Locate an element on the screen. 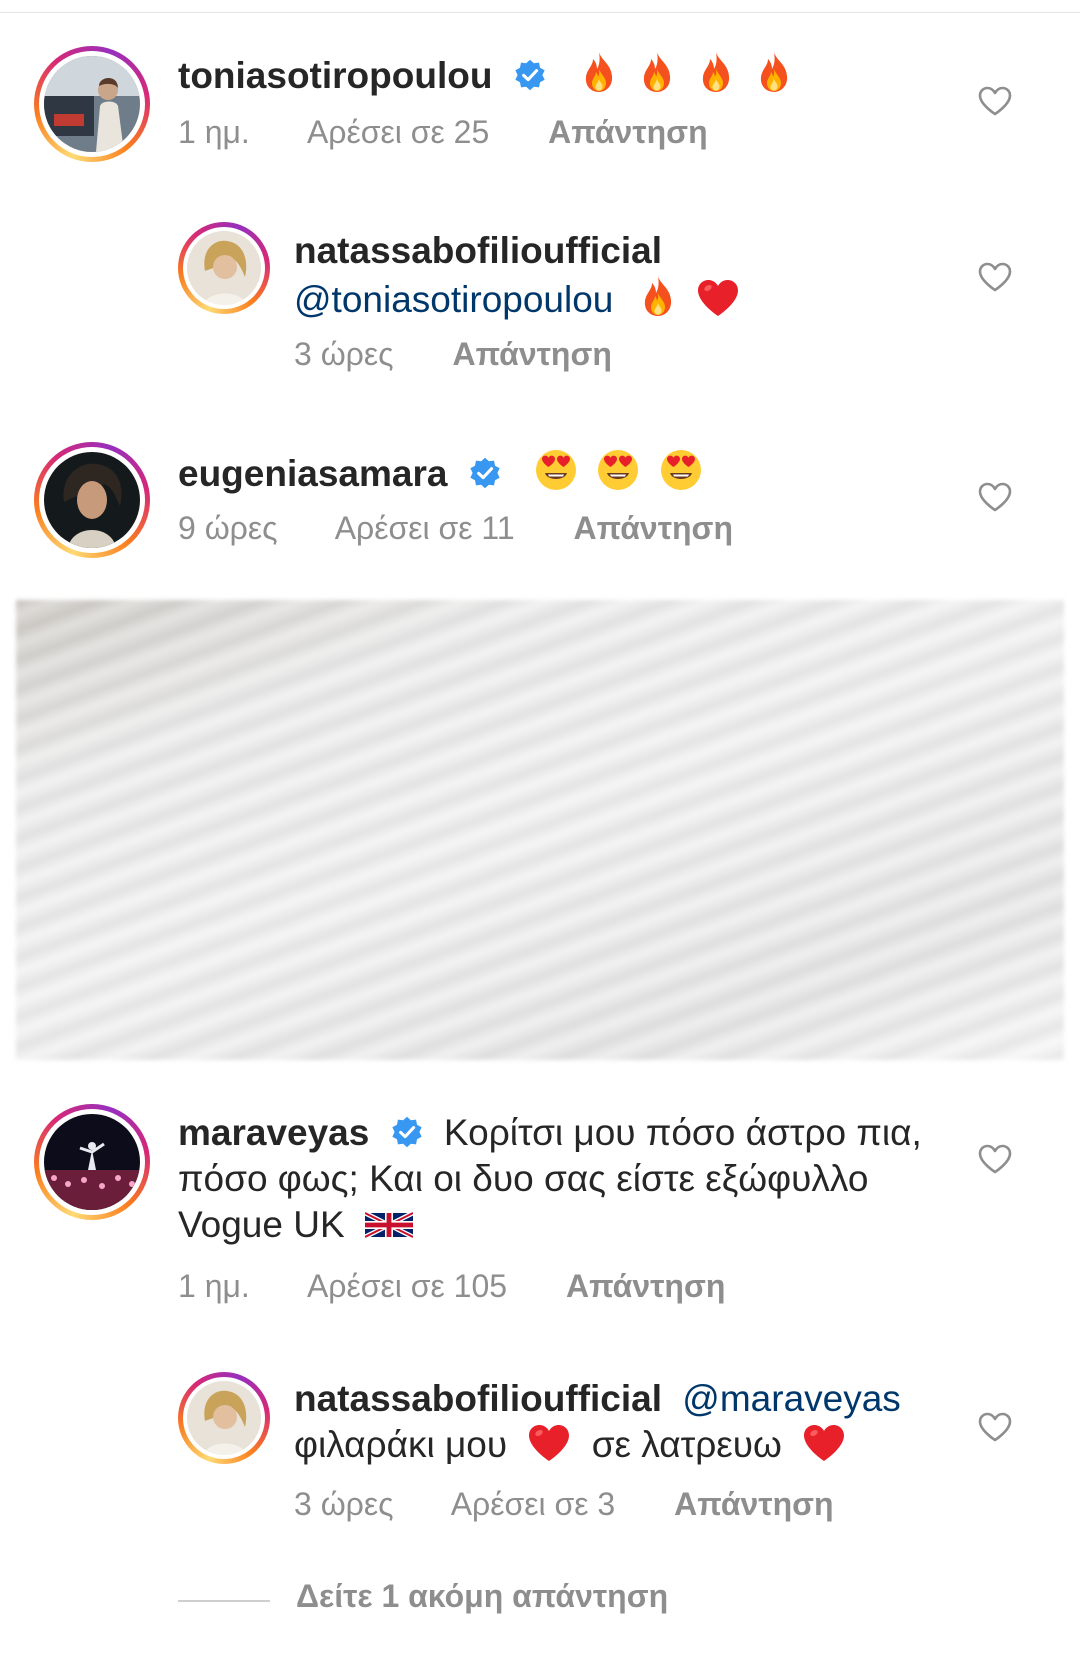 This screenshot has width=1080, height=1664. comment-3-header: eugeniasamara is located at coordinates (440, 472).